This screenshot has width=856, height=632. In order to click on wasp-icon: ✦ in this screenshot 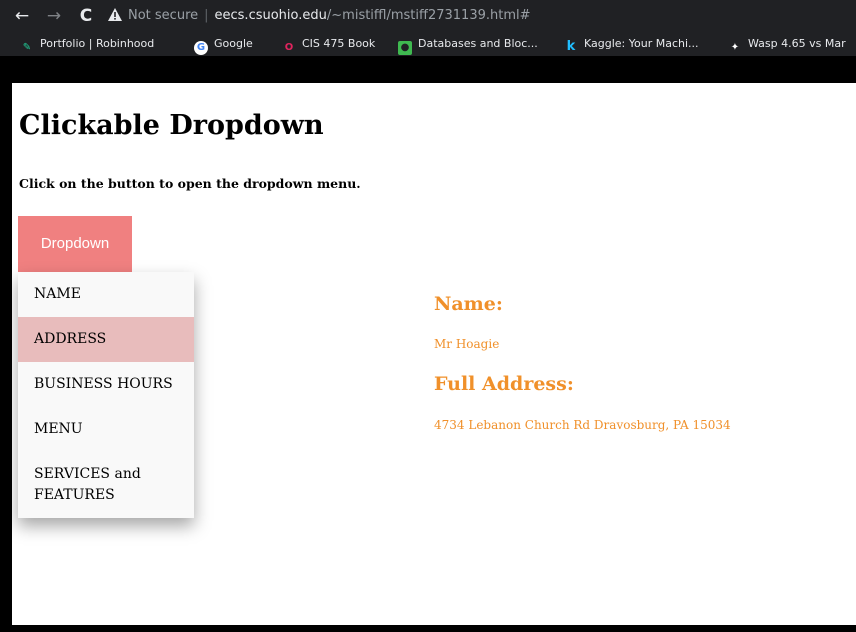, I will do `click(735, 47)`.